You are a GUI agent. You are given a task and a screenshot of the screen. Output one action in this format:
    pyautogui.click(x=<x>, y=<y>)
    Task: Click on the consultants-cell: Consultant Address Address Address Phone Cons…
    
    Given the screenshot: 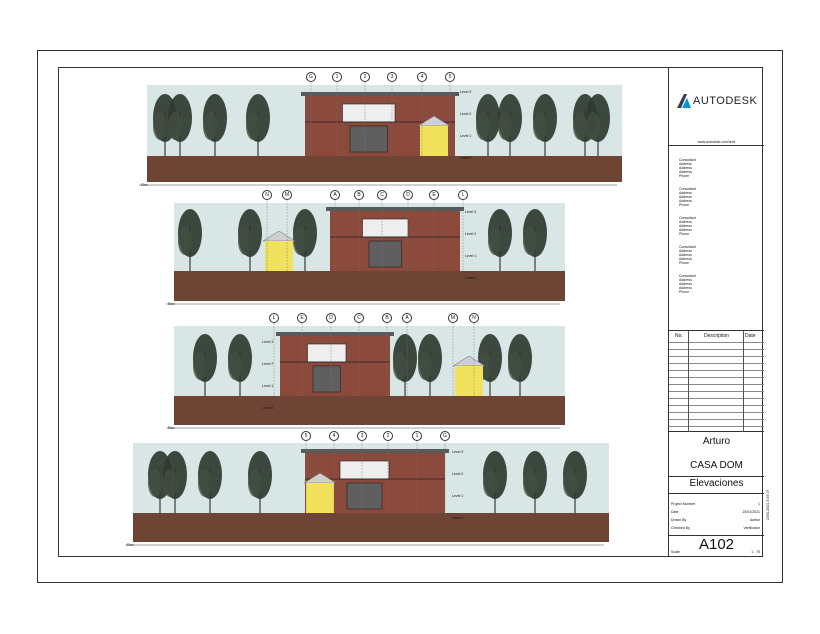 What is the action you would take?
    pyautogui.click(x=716, y=238)
    